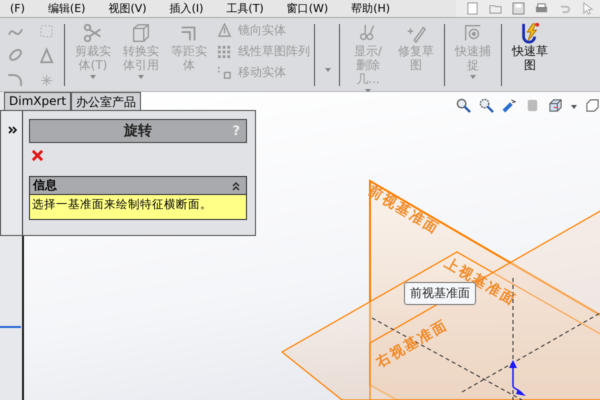 This screenshot has width=600, height=400. Describe the element at coordinates (440, 293) in the screenshot. I see `tooltip: 前视基准面` at that location.